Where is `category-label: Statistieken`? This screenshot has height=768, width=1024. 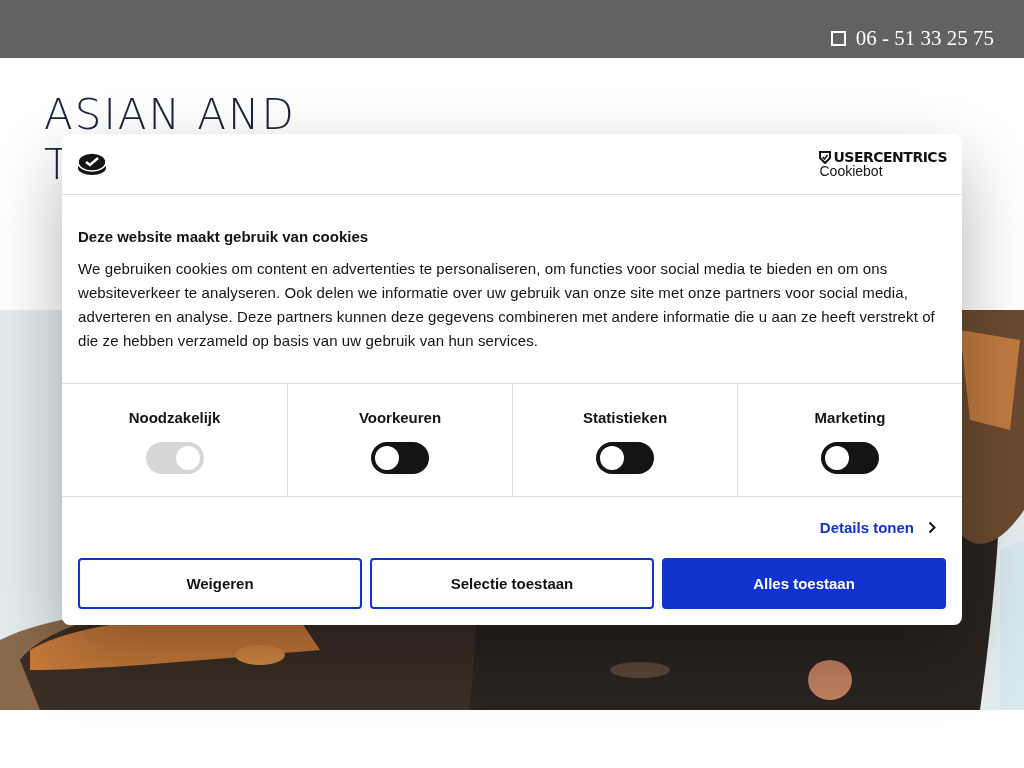
category-label: Statistieken is located at coordinates (625, 417).